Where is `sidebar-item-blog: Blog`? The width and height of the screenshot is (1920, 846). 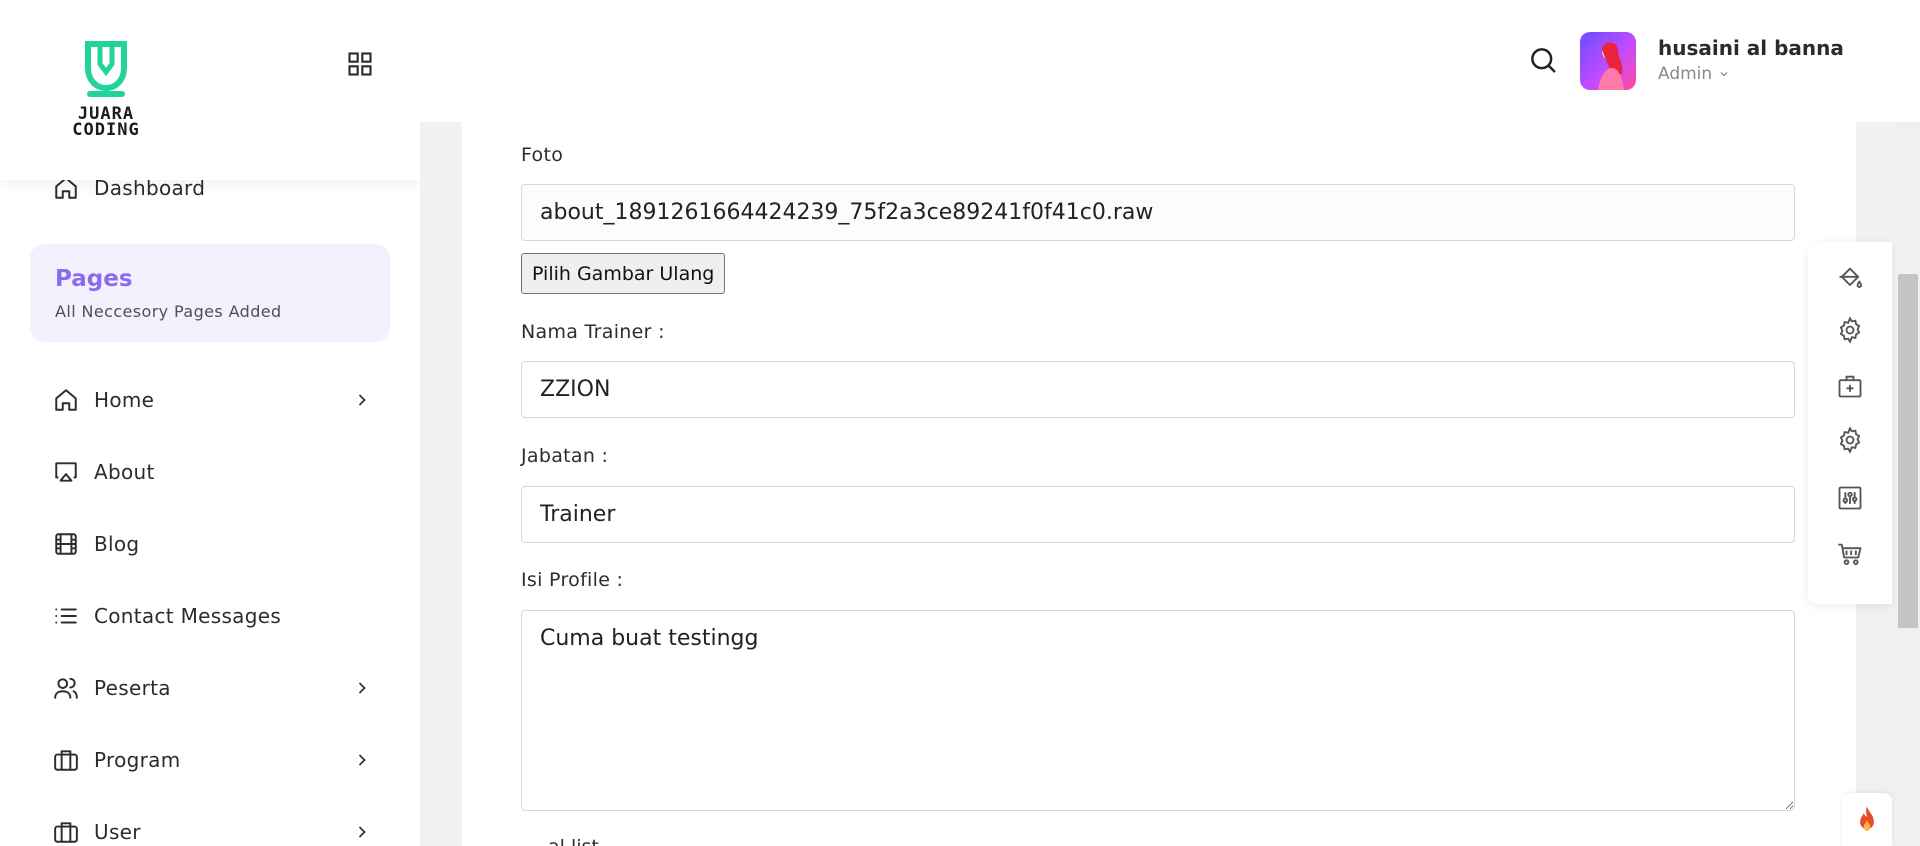
sidebar-item-blog: Blog is located at coordinates (212, 544).